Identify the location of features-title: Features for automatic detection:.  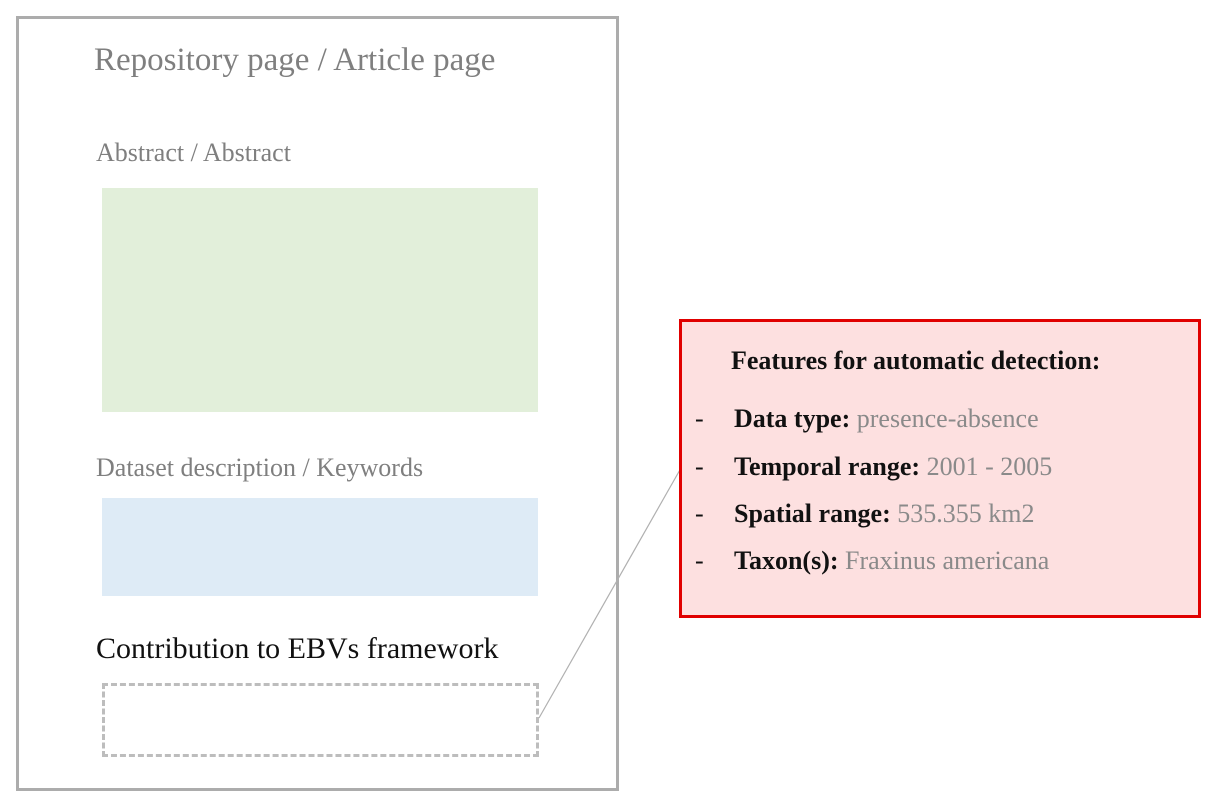
(916, 360).